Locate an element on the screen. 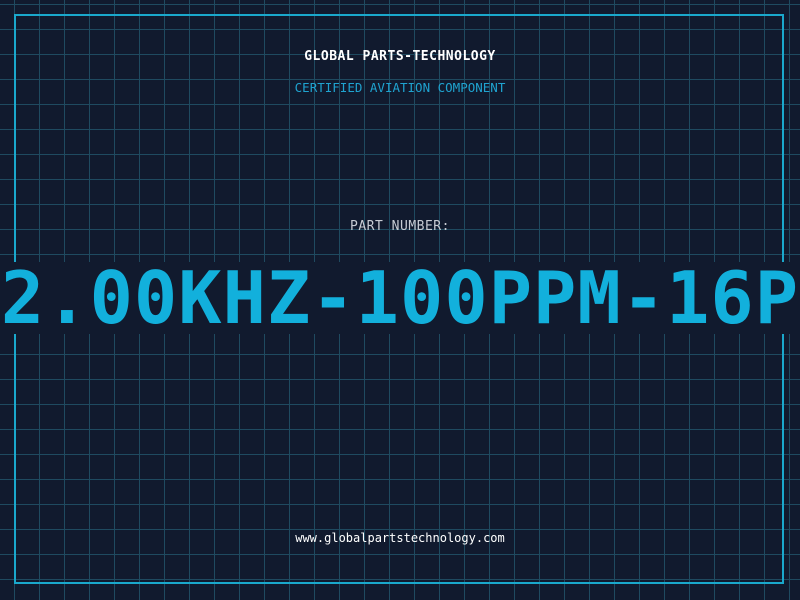  part-number-band: 2.00KHZ-100PPM-16P is located at coordinates (400, 298).